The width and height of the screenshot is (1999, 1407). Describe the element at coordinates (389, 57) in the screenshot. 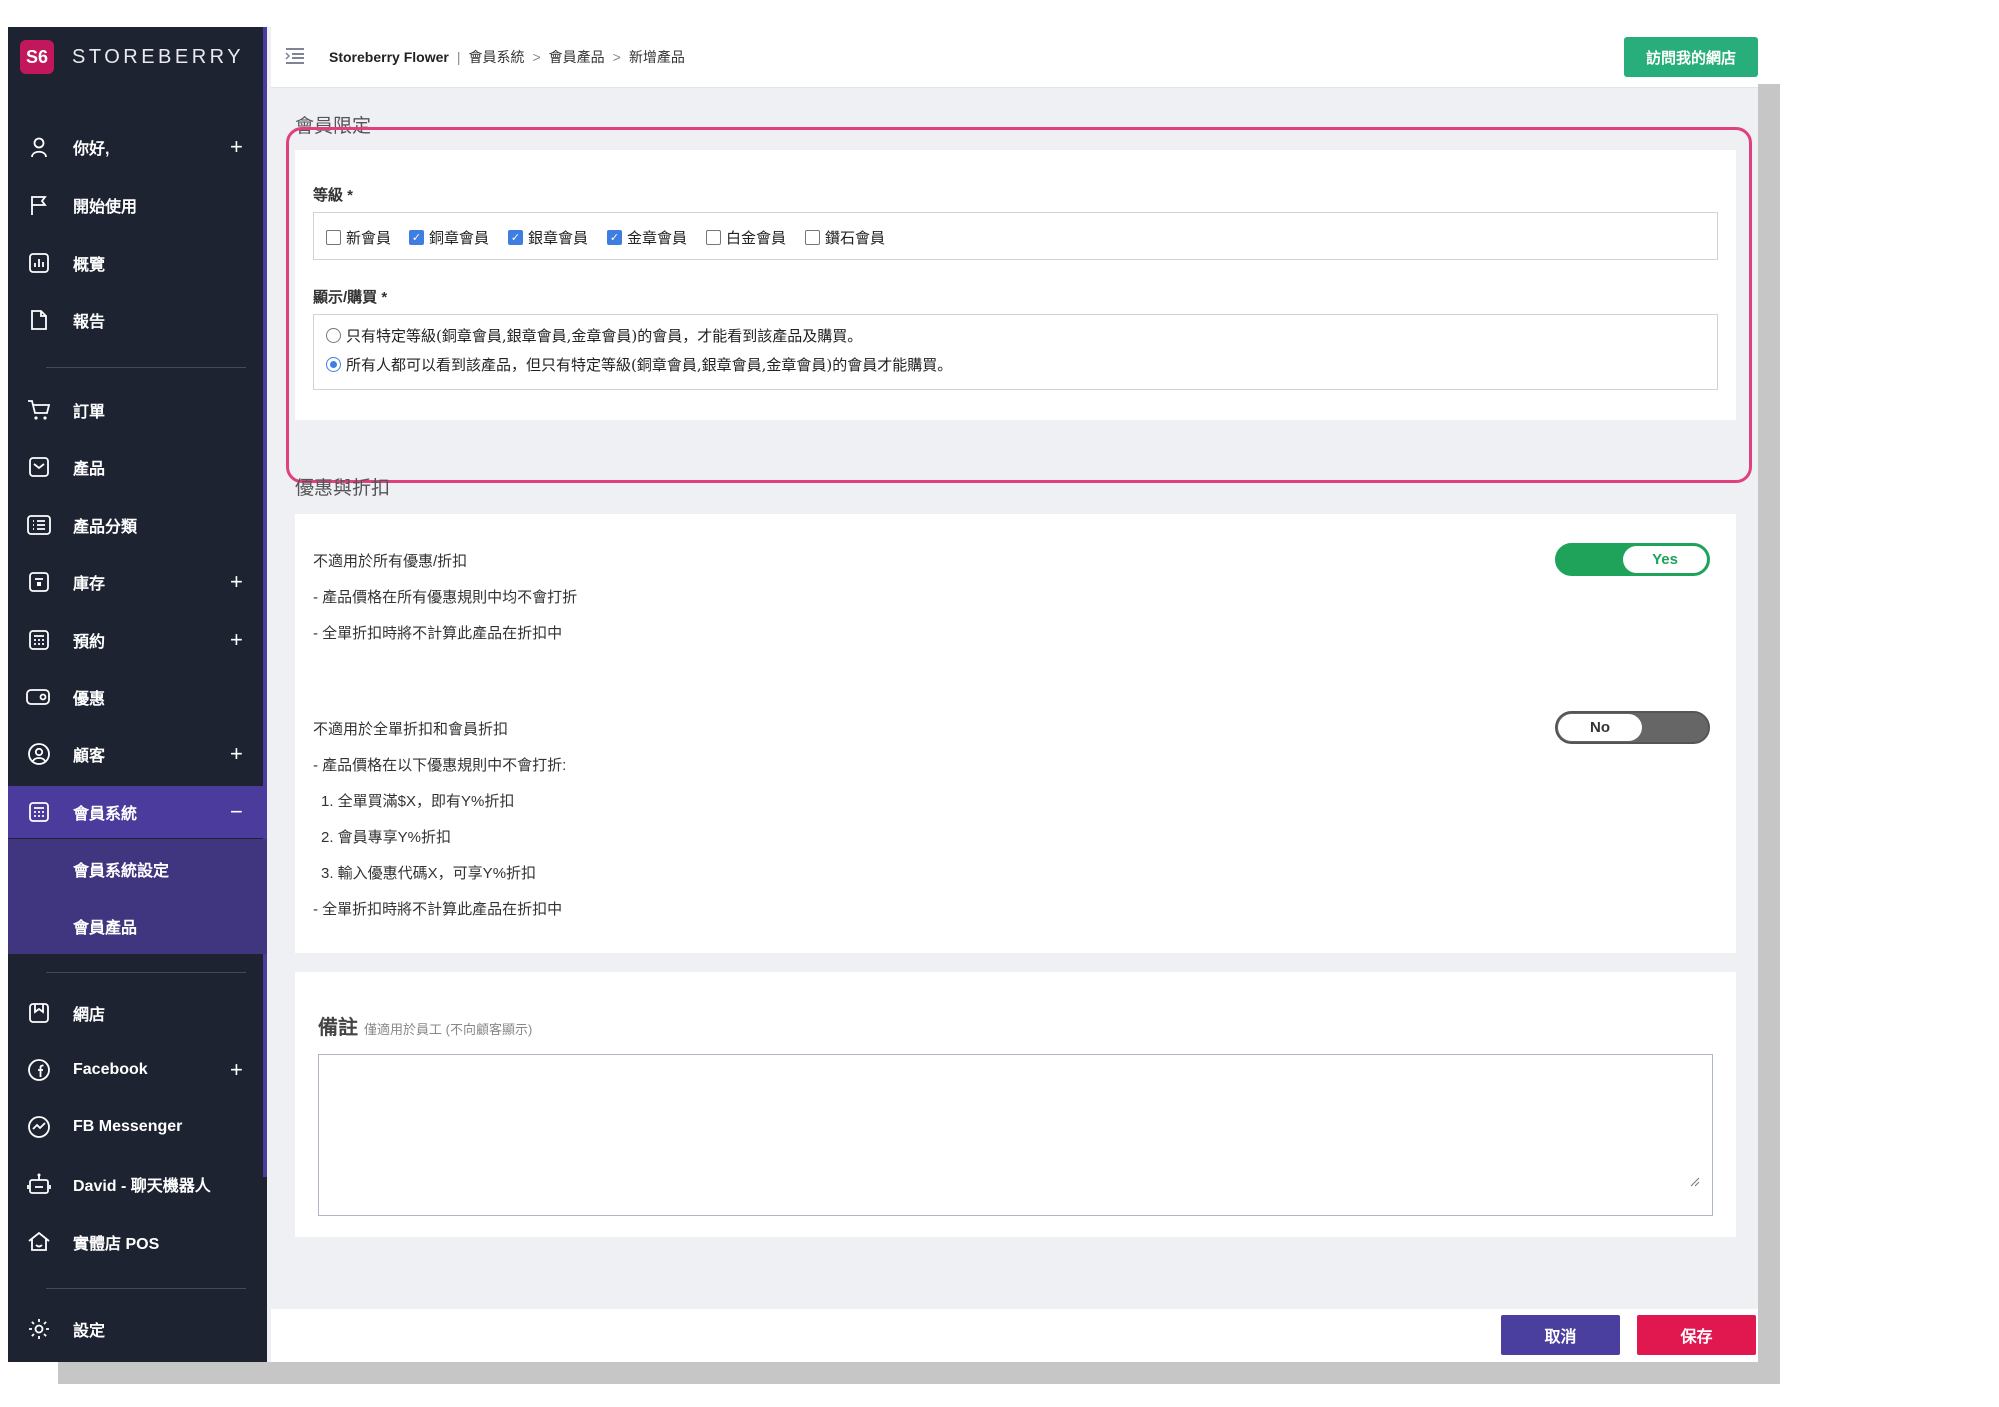

I see `breadcrumb-store: Storeberry Flower` at that location.